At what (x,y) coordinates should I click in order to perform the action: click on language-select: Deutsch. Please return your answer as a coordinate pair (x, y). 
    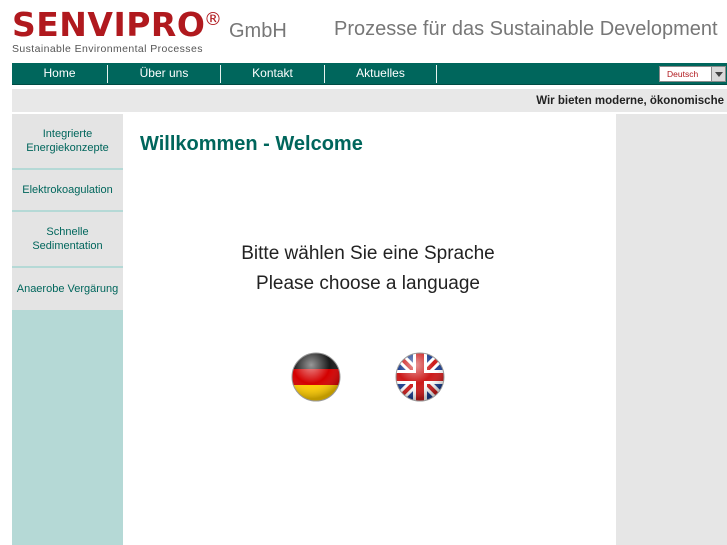
    Looking at the image, I should click on (692, 74).